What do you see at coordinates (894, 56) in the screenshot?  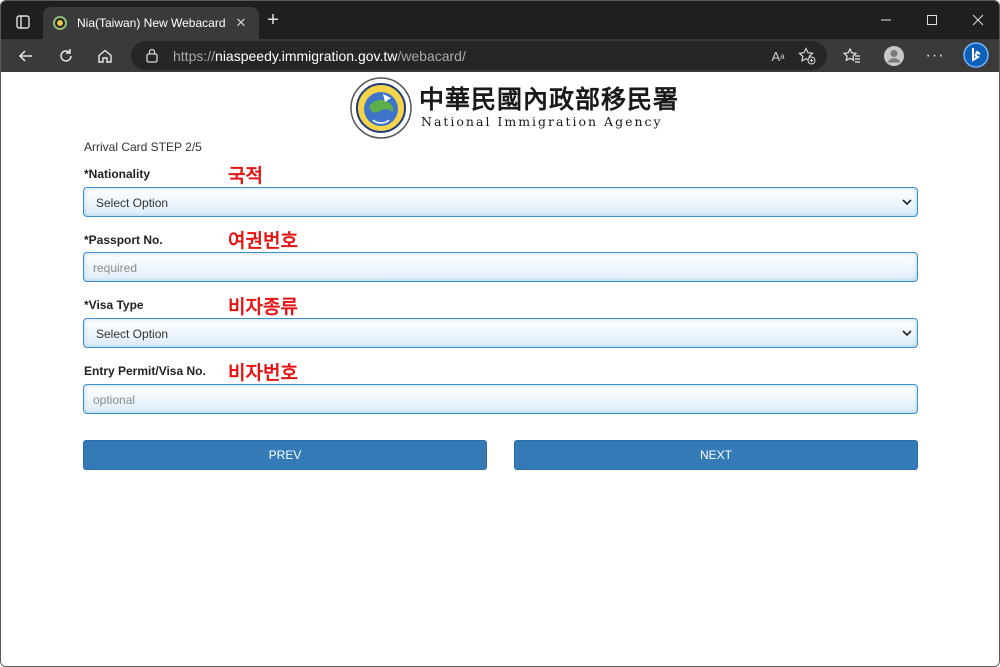 I see `profile-icon` at bounding box center [894, 56].